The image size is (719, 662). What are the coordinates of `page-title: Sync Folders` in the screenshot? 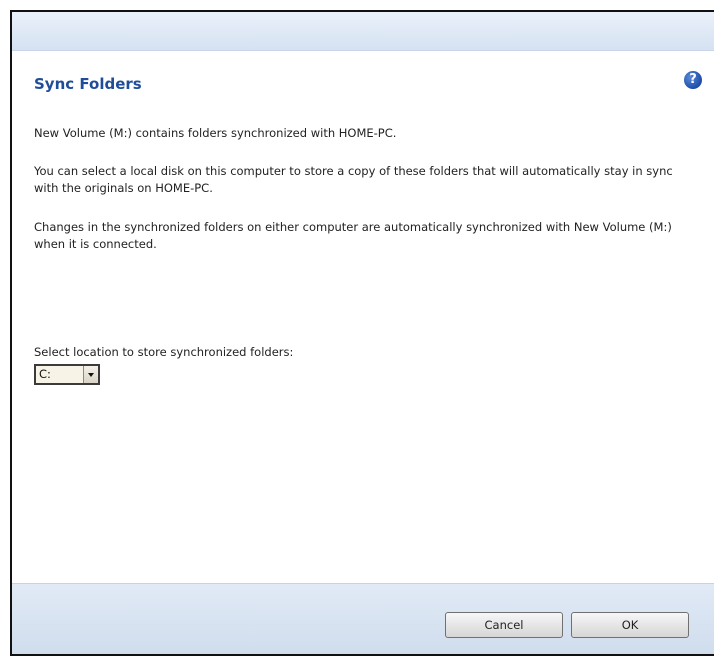 It's located at (88, 84).